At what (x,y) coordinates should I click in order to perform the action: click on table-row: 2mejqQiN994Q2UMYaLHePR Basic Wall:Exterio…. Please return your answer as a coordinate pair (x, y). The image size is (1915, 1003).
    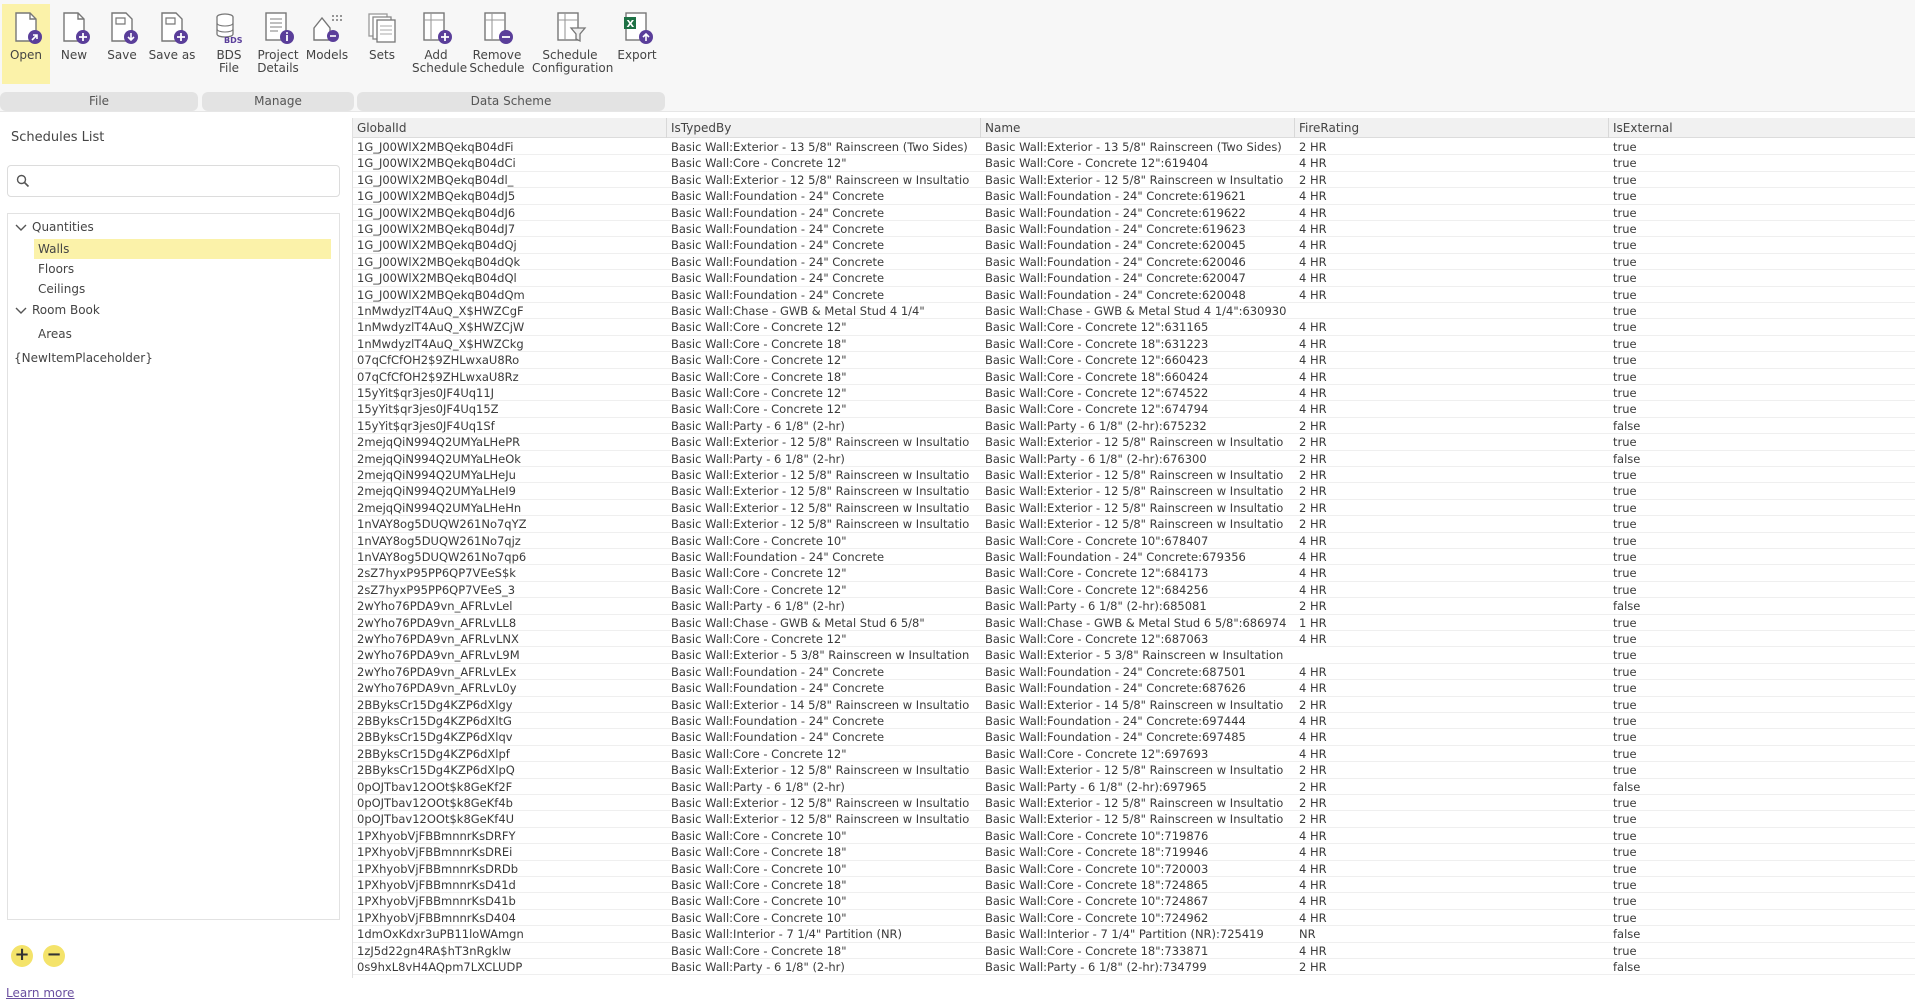
    Looking at the image, I should click on (1134, 442).